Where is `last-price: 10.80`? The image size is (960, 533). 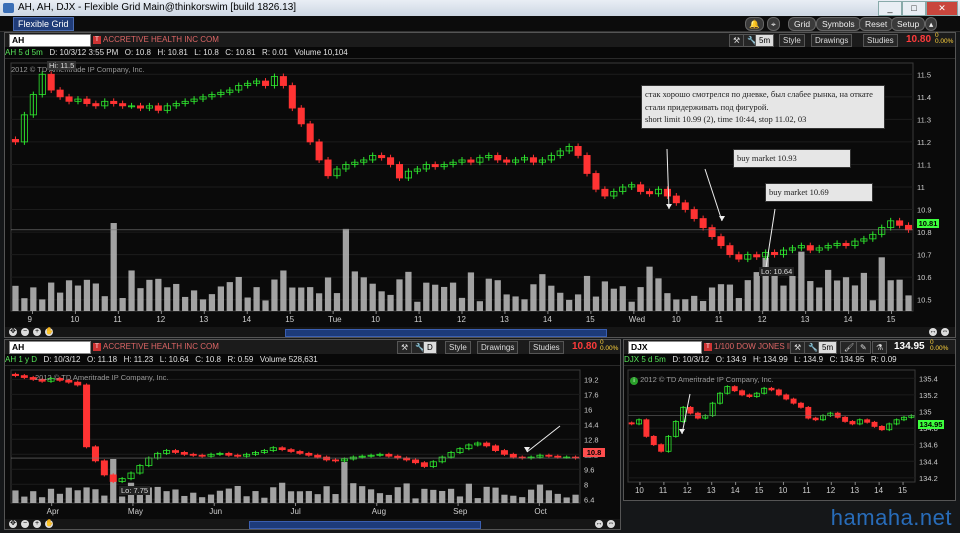 last-price: 10.80 is located at coordinates (585, 346).